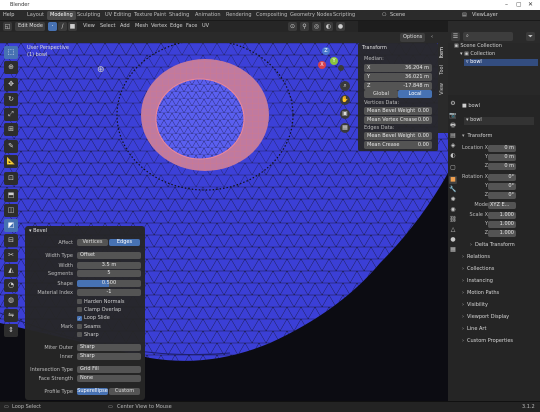 This screenshot has width=540, height=412. I want to click on menu-vertex: Vertex, so click(159, 26).